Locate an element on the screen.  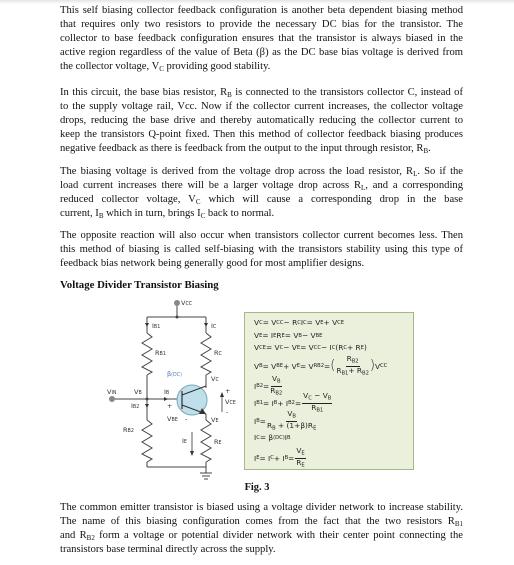
parenthesis: ( is located at coordinates (333, 365).